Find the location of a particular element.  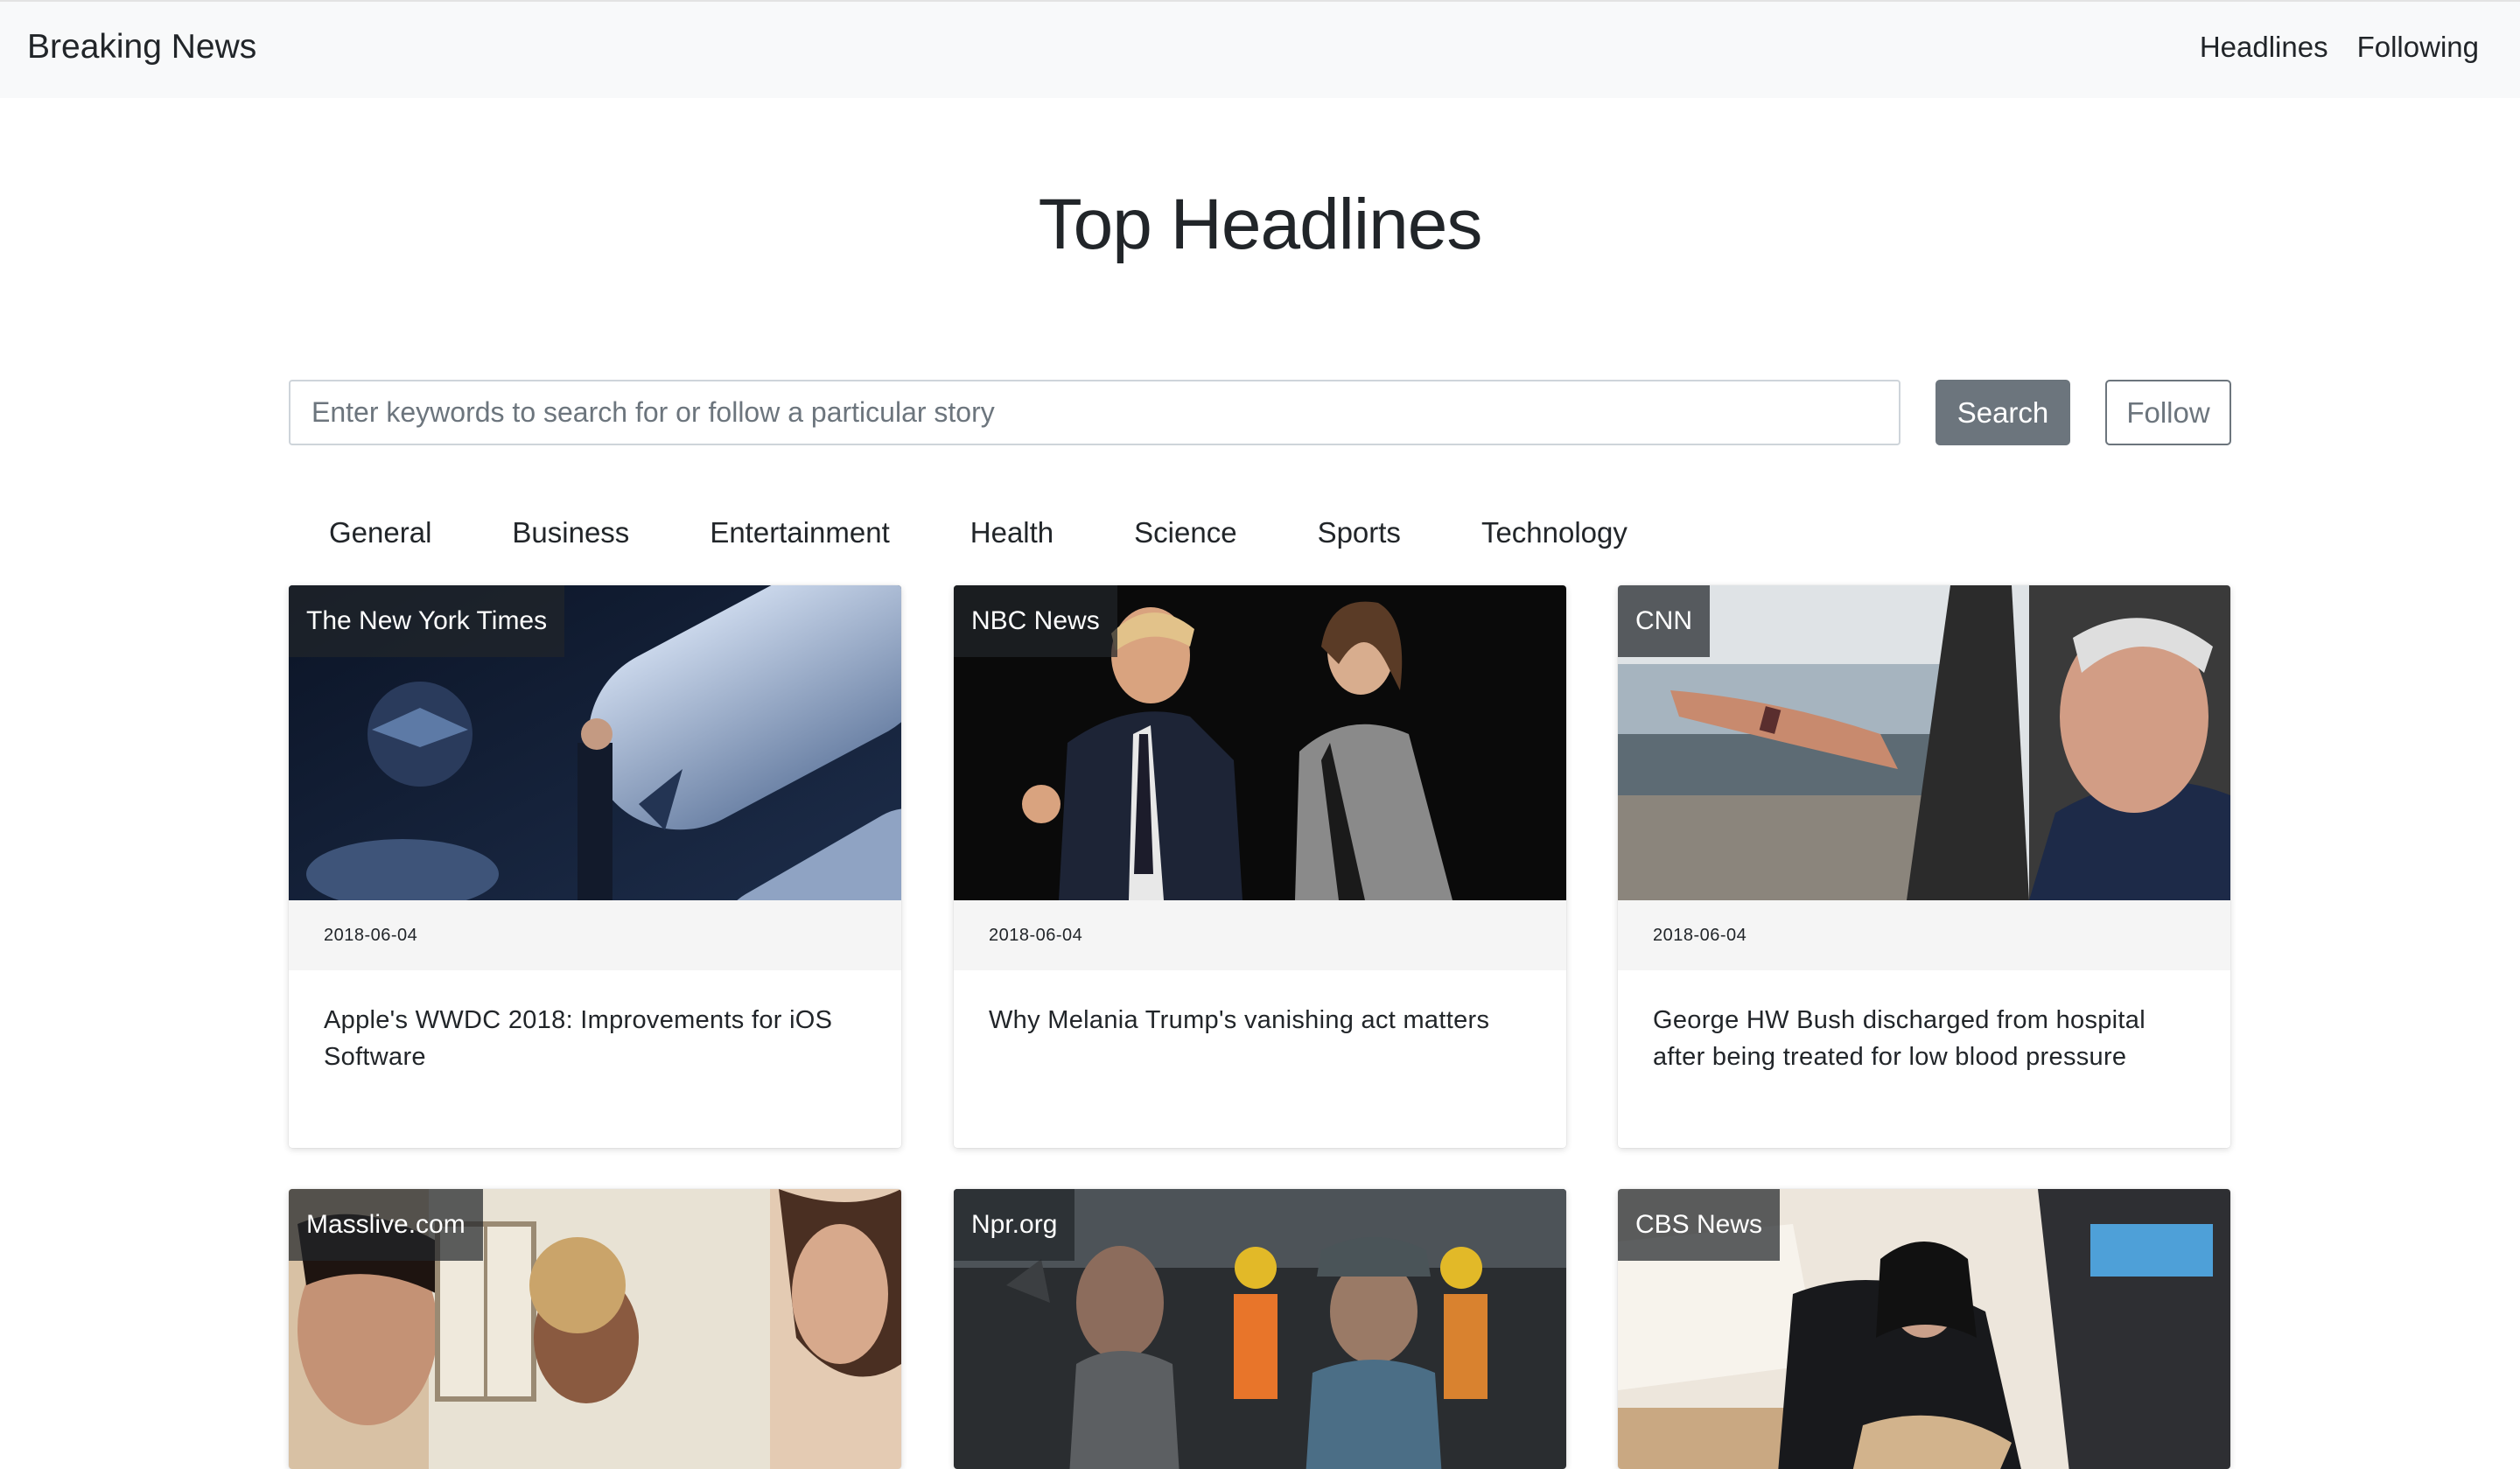

source-badge: Npr.org is located at coordinates (1014, 1225).